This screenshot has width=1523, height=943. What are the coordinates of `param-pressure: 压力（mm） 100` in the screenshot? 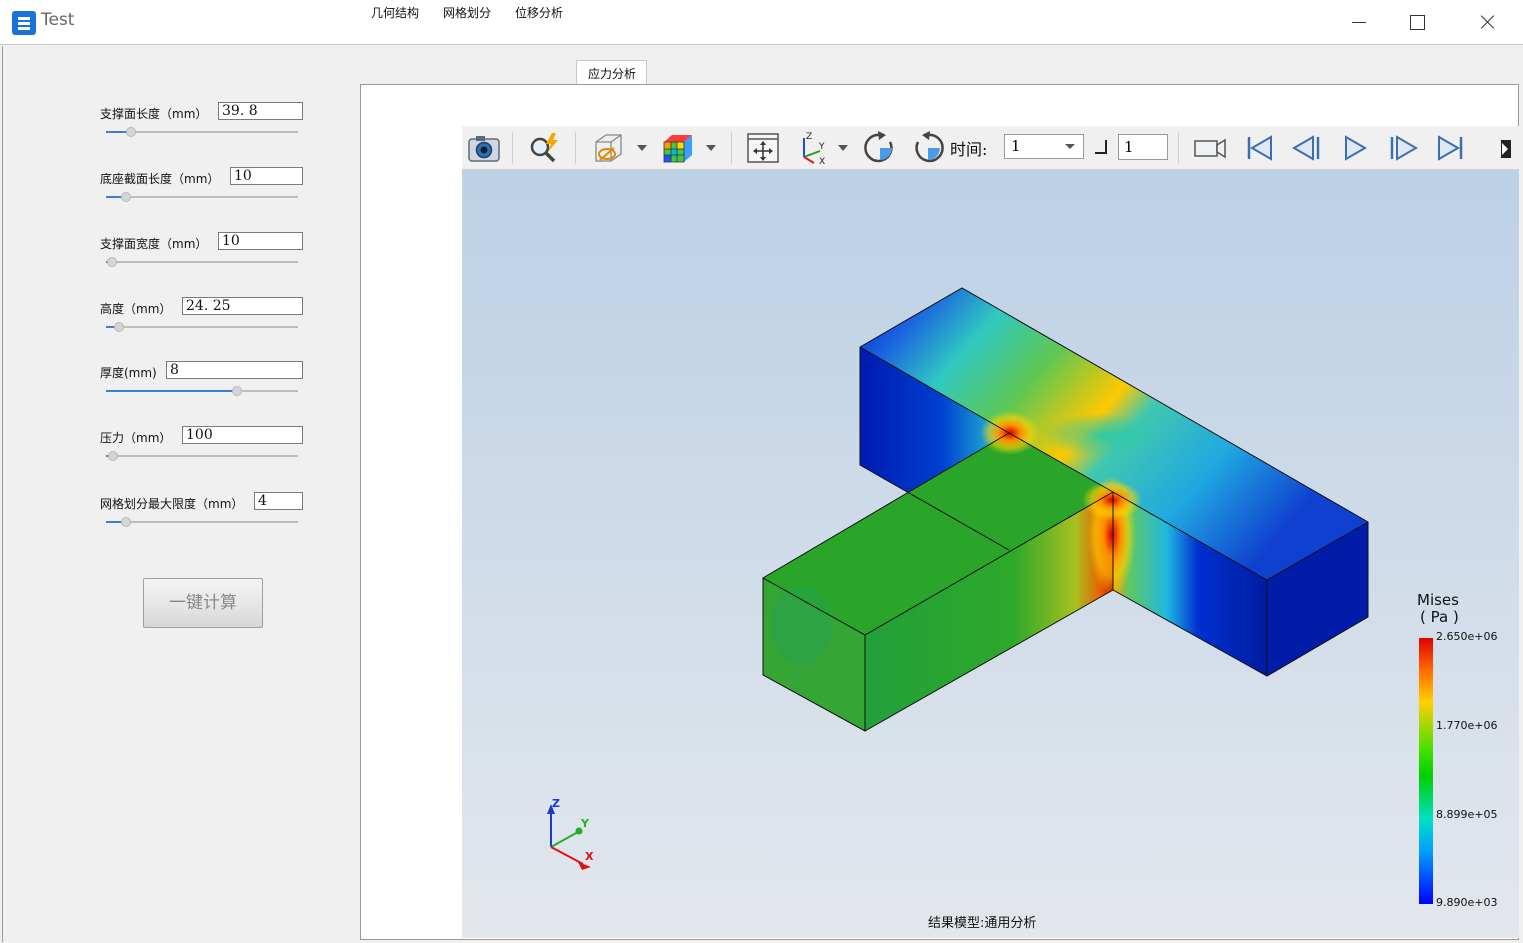 It's located at (202, 448).